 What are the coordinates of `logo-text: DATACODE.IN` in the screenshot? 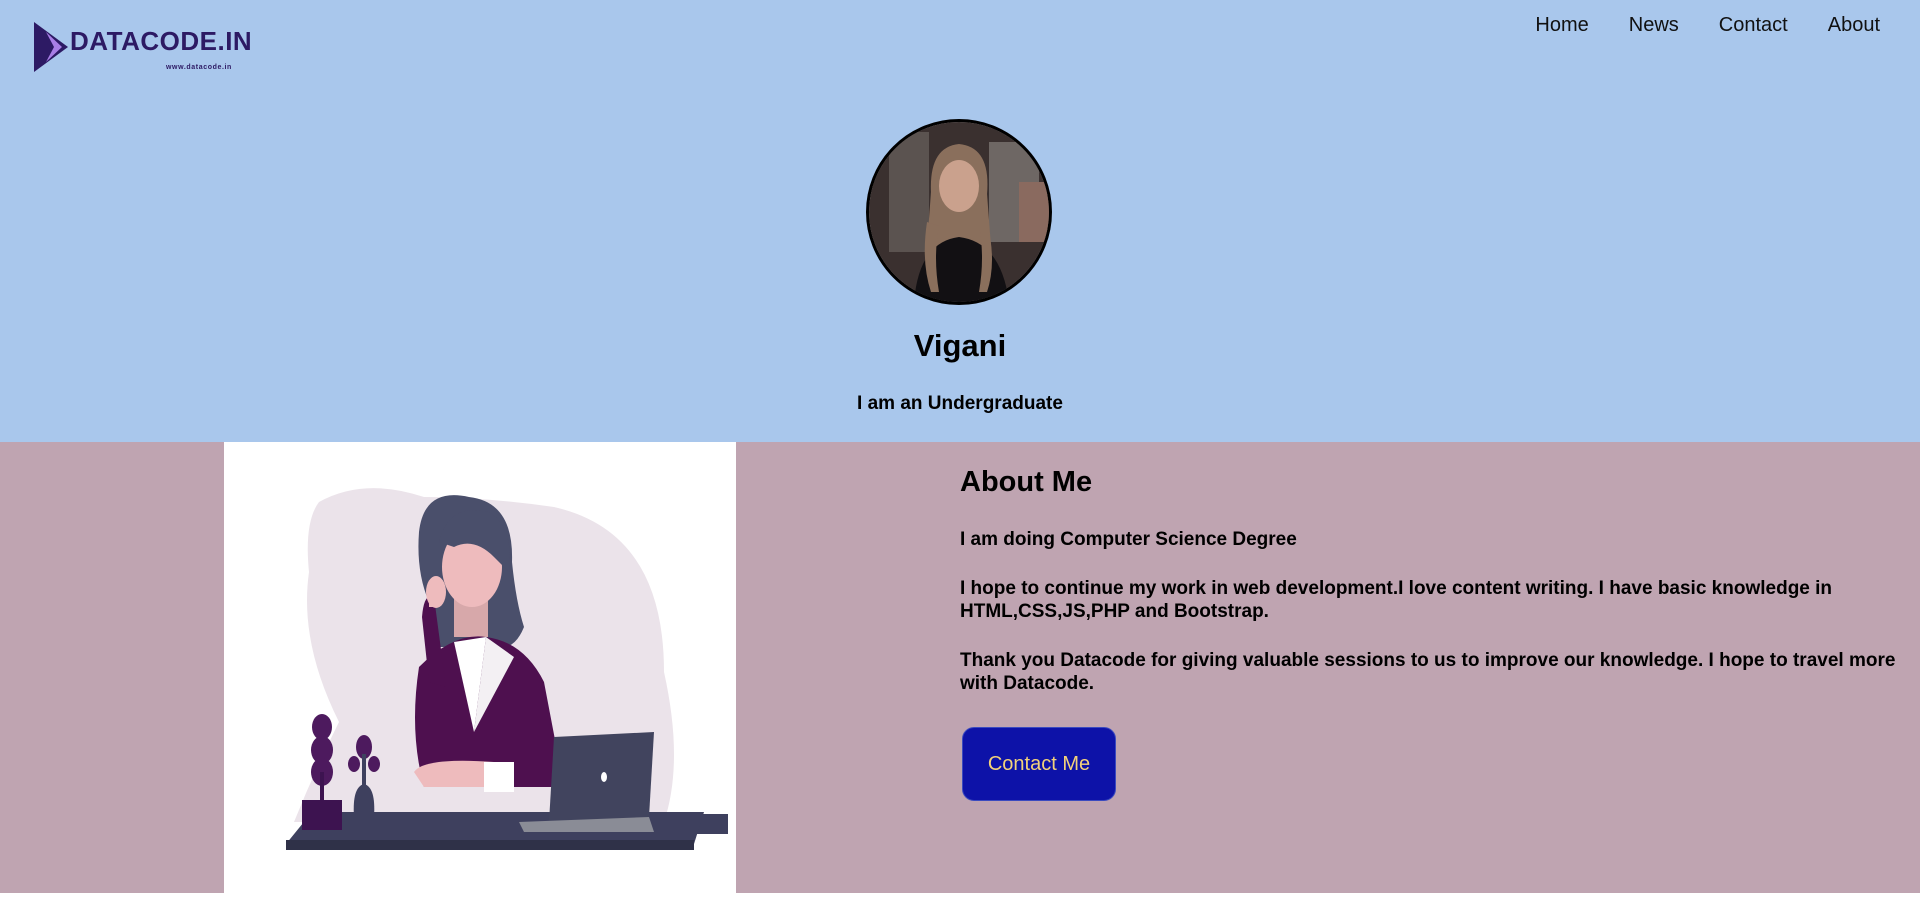 It's located at (161, 41).